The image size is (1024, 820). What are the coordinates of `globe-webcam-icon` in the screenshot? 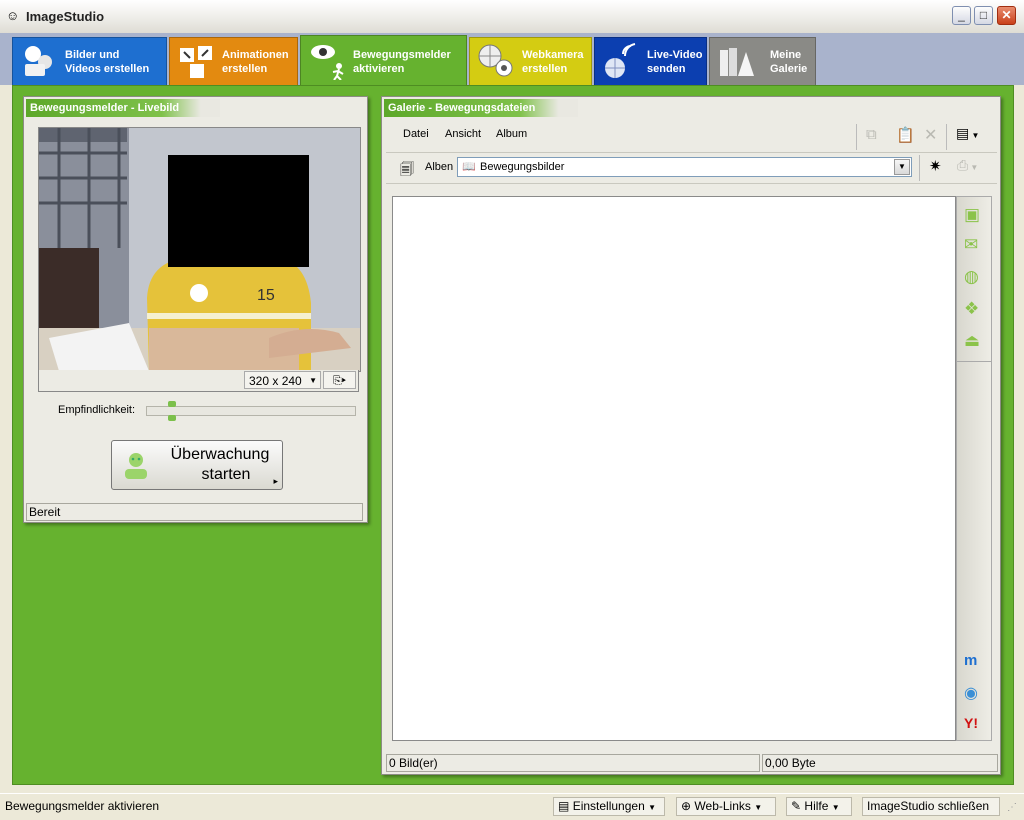 It's located at (495, 60).